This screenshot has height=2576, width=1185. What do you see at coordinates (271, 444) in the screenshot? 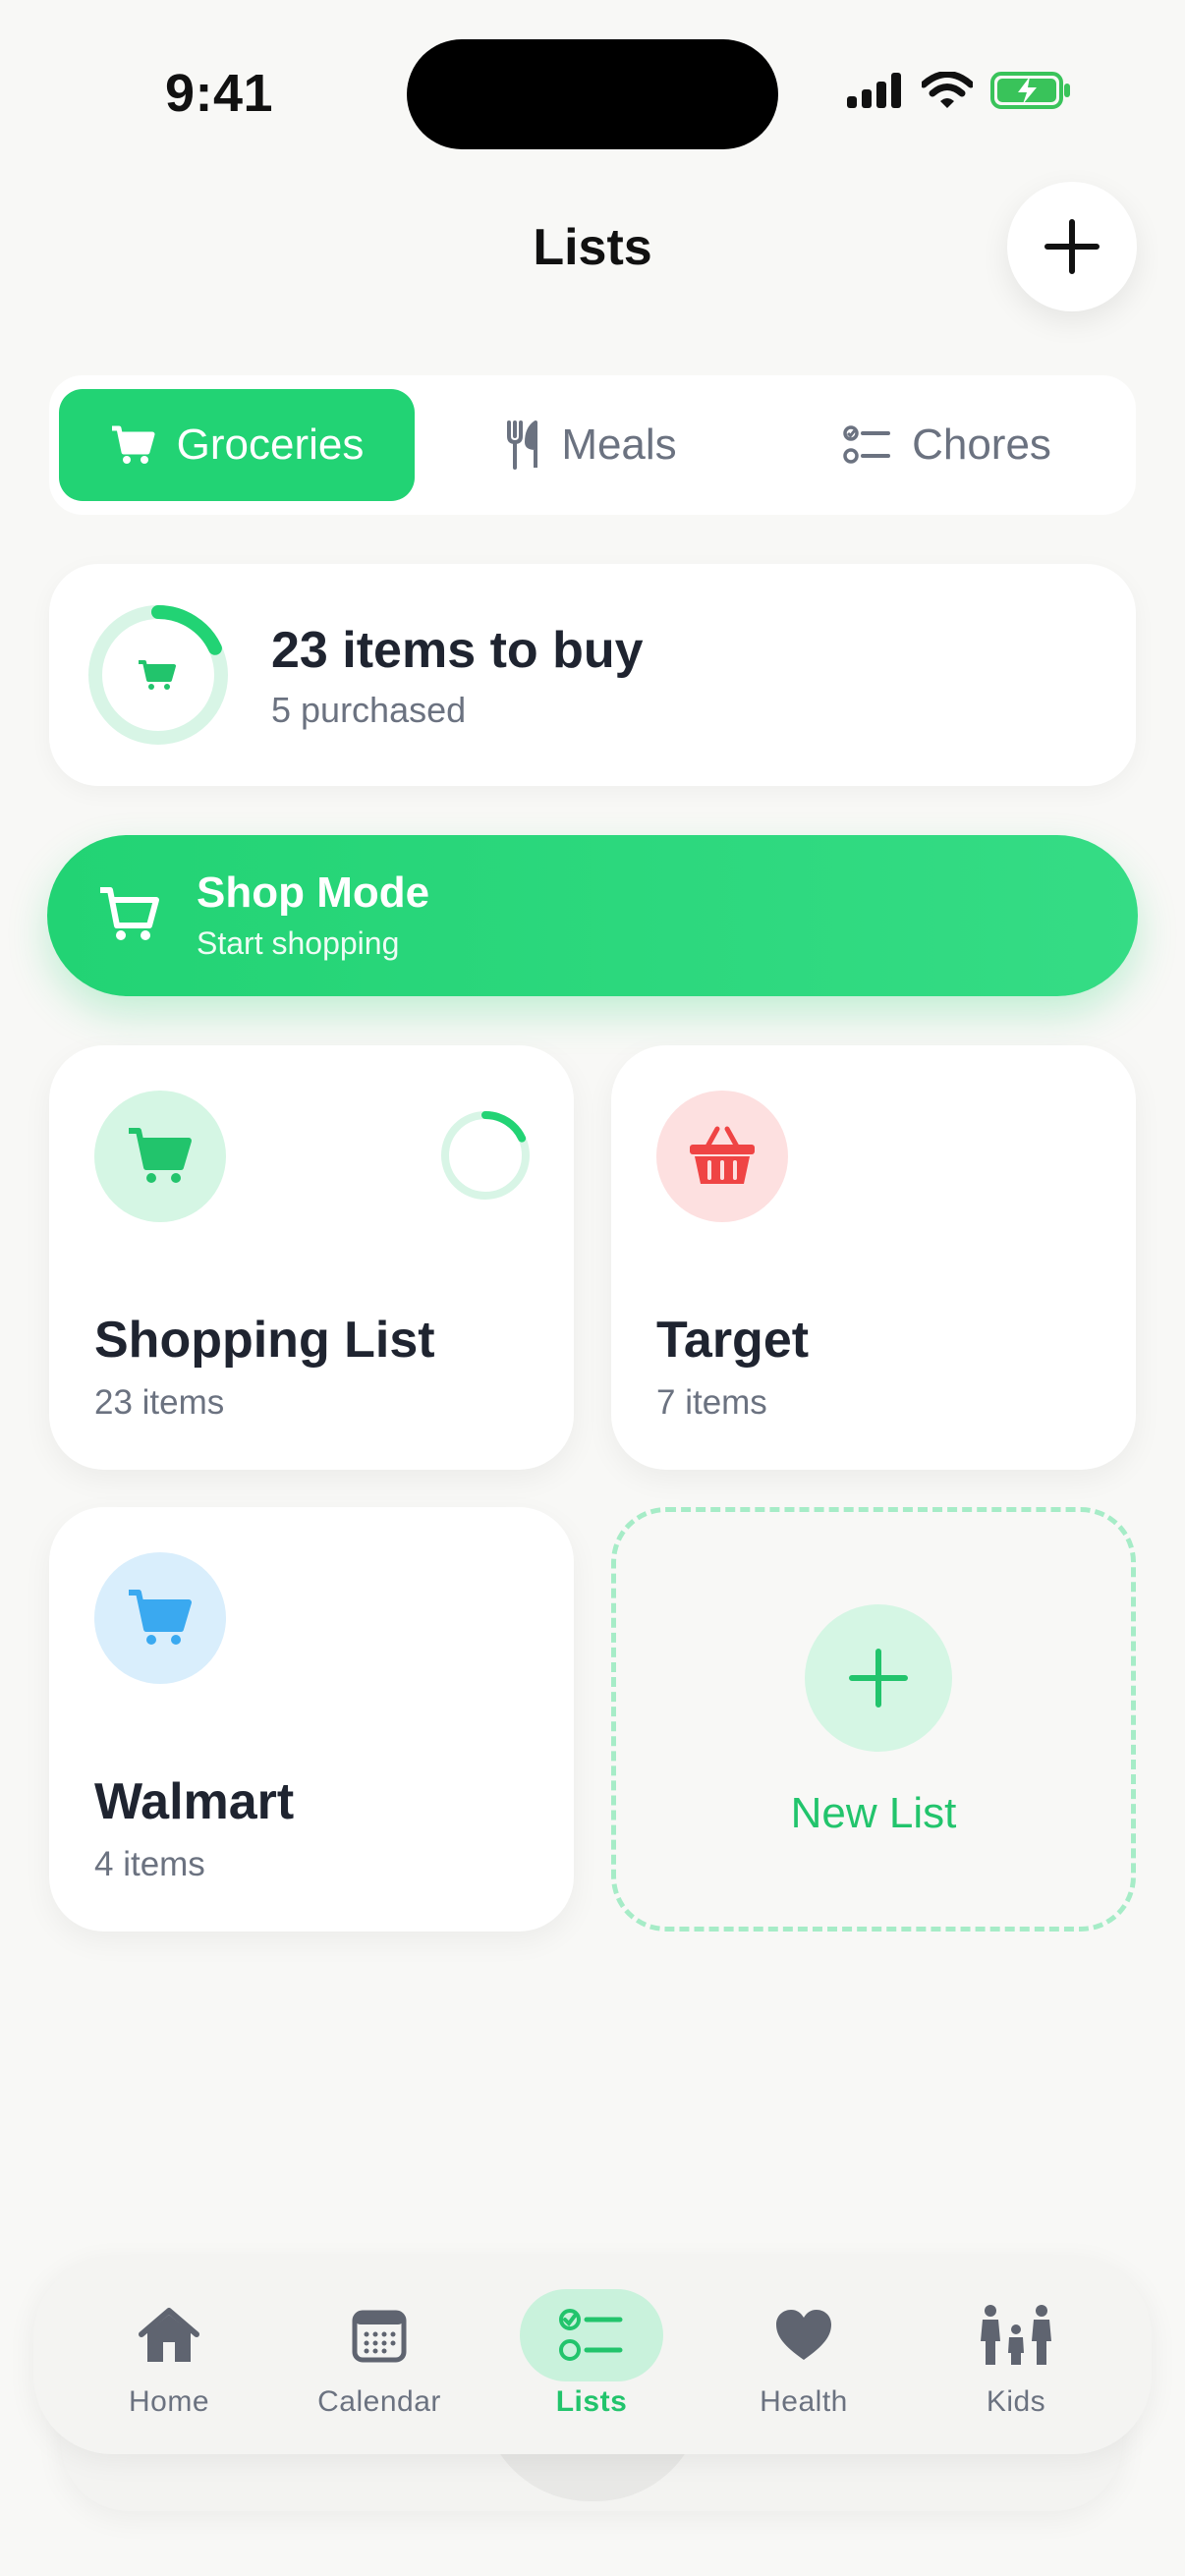
I see `tab-label: Groceries` at bounding box center [271, 444].